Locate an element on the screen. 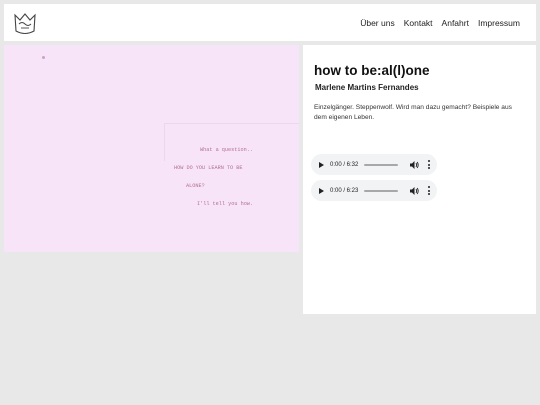 The width and height of the screenshot is (540, 405). audio-player: 0:00 / 6:23 is located at coordinates (374, 190).